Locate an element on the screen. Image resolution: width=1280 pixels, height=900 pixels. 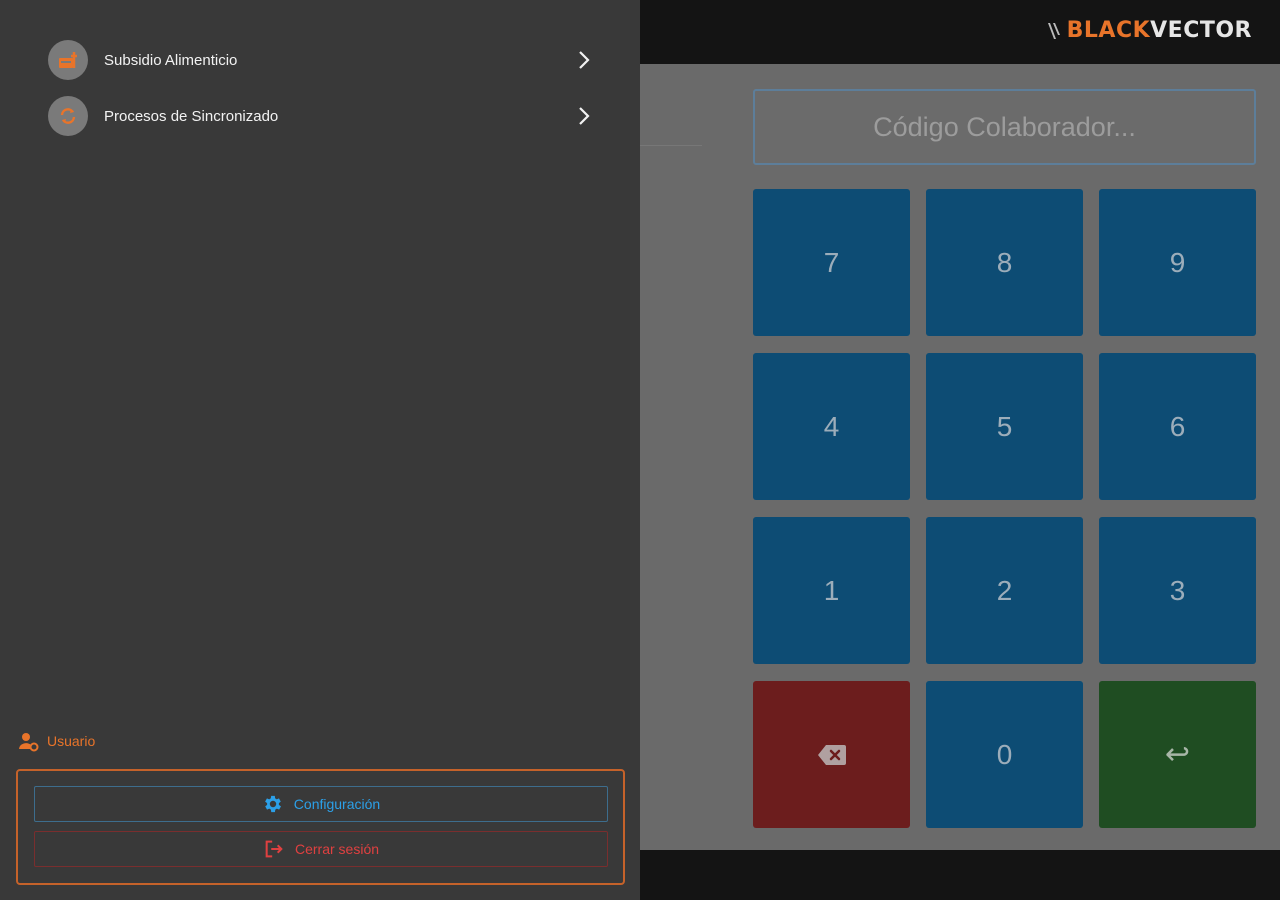
key-0: 0 is located at coordinates (1004, 754).